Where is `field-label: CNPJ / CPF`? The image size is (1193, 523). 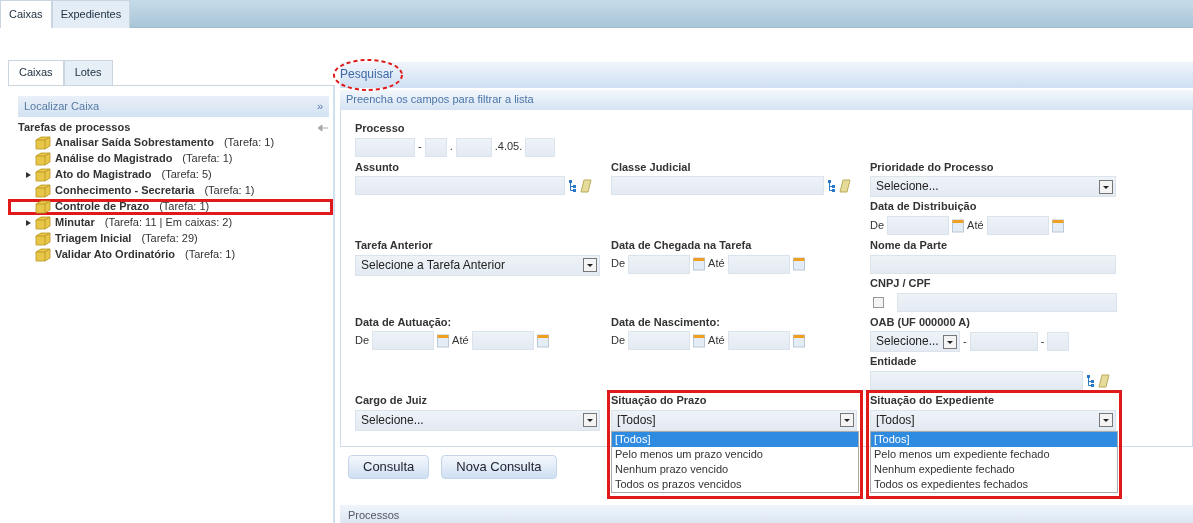
field-label: CNPJ / CPF is located at coordinates (901, 283).